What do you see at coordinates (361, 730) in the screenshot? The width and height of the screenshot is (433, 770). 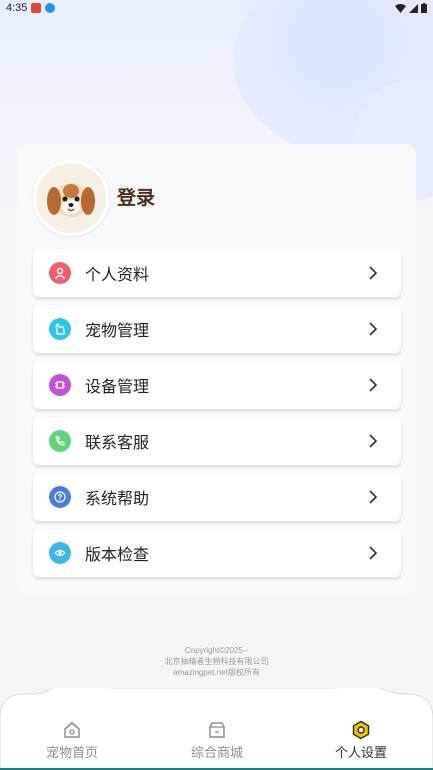 I see `settings-icon` at bounding box center [361, 730].